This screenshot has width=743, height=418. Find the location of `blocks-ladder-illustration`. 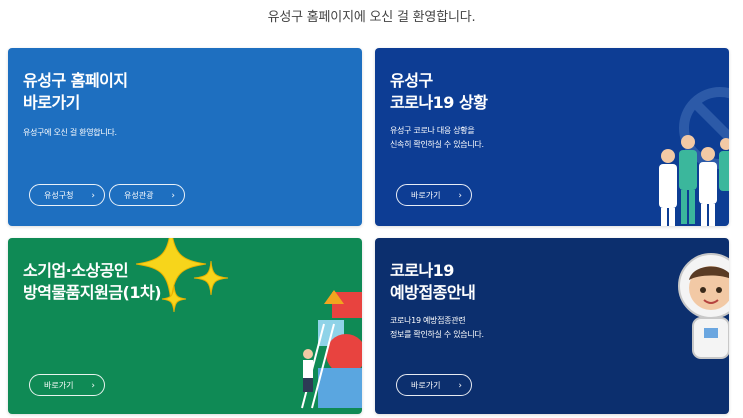

blocks-ladder-illustration is located at coordinates (331, 349).